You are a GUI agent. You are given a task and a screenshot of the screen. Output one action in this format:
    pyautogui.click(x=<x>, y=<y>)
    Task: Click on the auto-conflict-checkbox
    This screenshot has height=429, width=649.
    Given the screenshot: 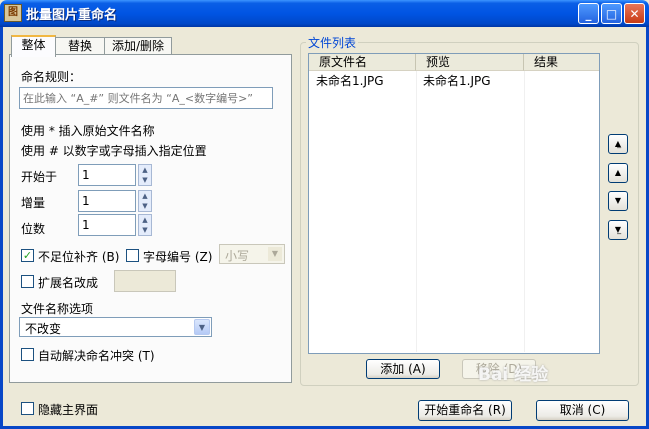 What is the action you would take?
    pyautogui.click(x=27, y=354)
    